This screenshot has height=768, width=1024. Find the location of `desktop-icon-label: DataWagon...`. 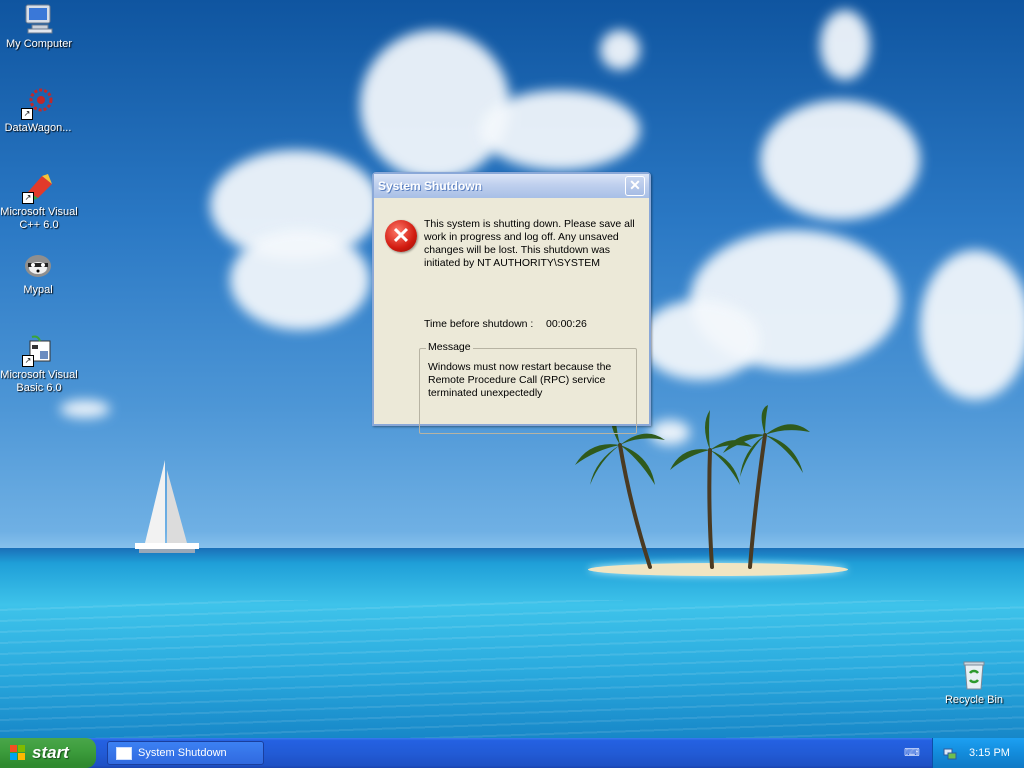

desktop-icon-label: DataWagon... is located at coordinates (38, 128).